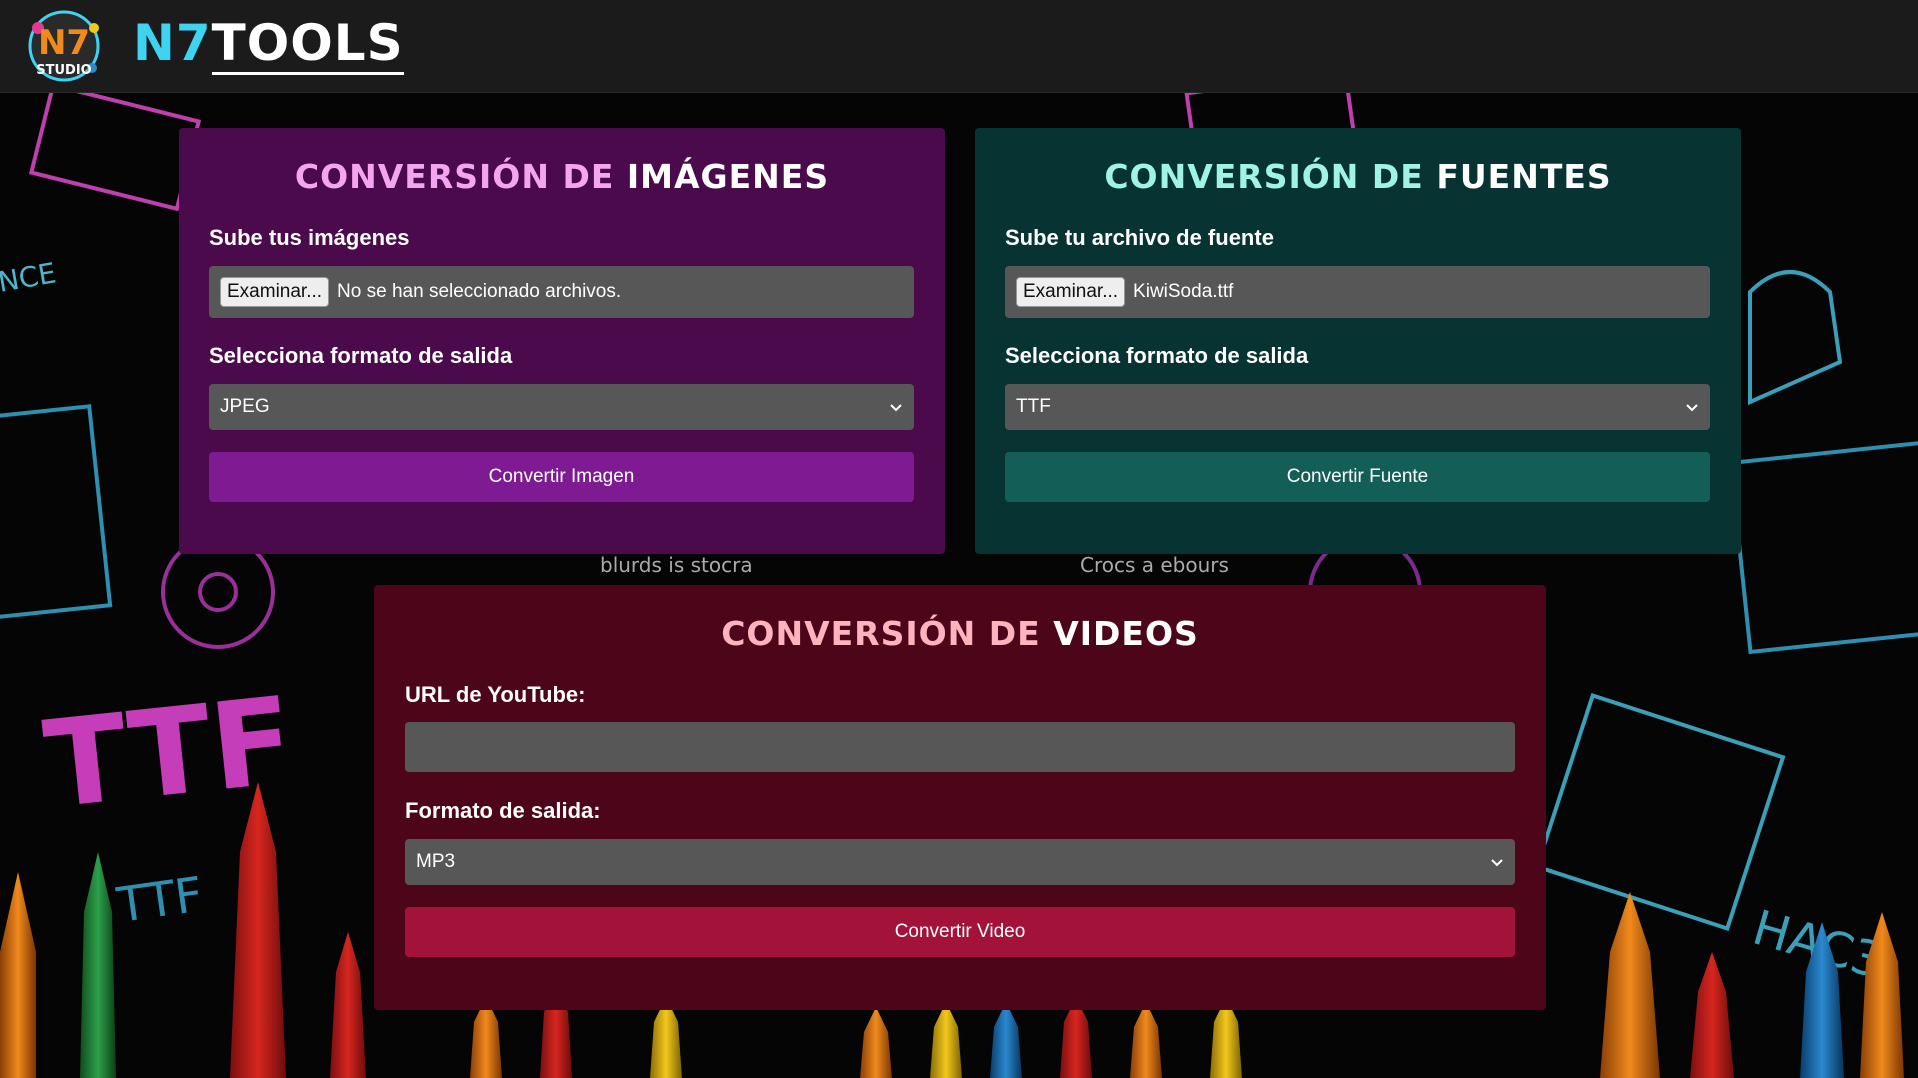  I want to click on svg-text: TTF, so click(159, 900).